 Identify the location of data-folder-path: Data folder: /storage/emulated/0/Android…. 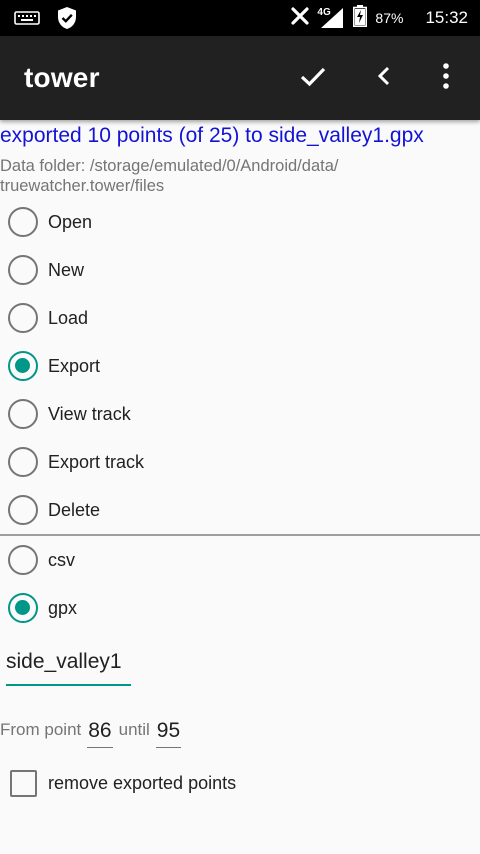
(169, 176).